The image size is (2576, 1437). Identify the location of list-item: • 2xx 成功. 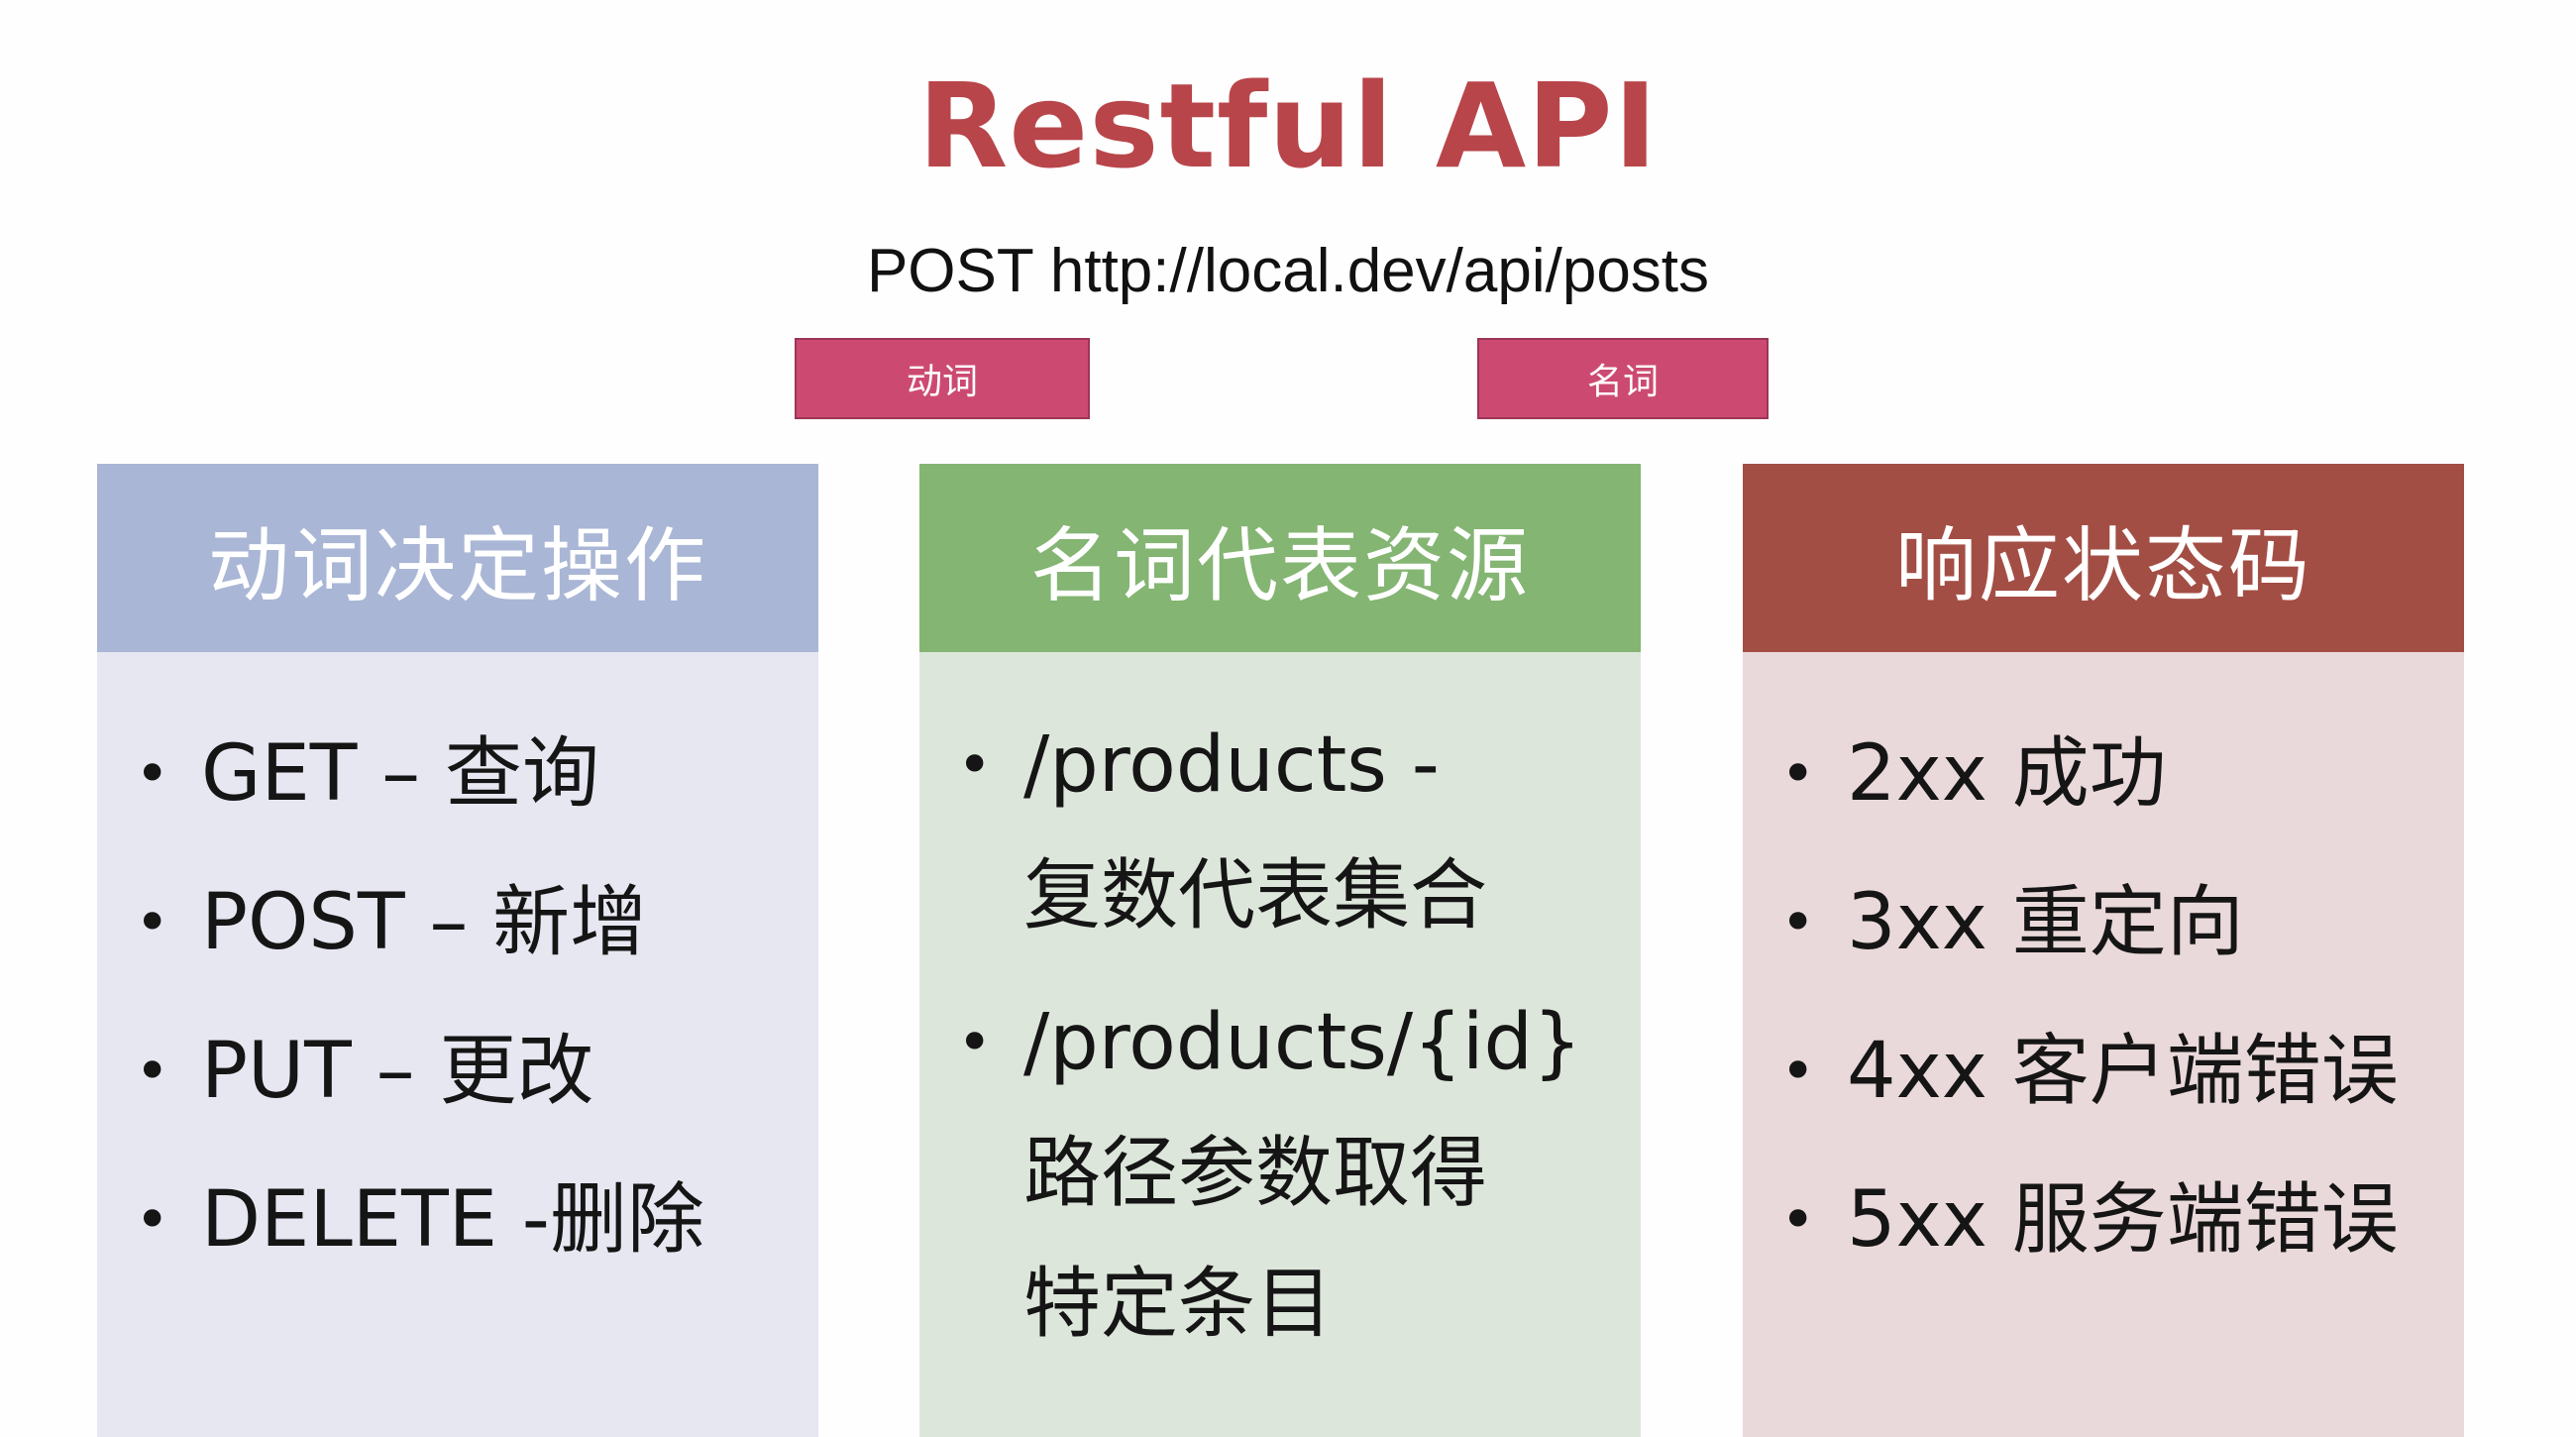
(2103, 774).